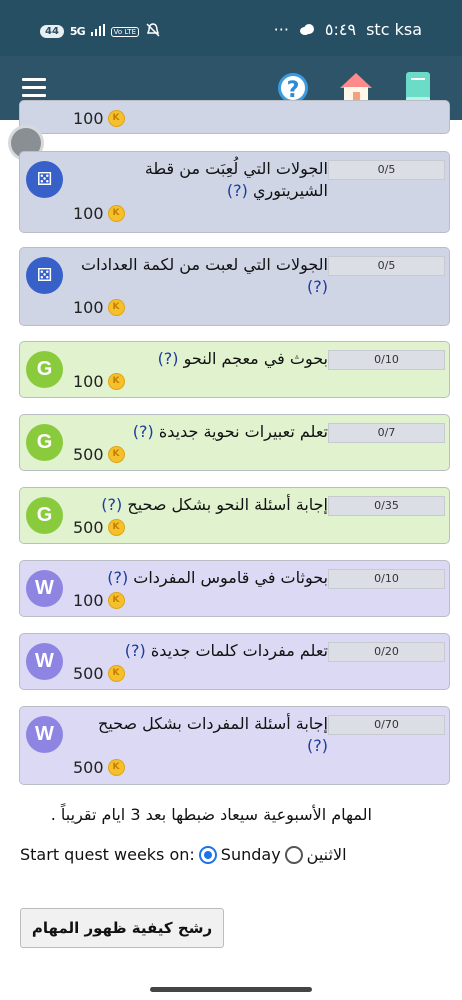  I want to click on quest-title: بحوث في معجم النحو (?), so click(200, 359).